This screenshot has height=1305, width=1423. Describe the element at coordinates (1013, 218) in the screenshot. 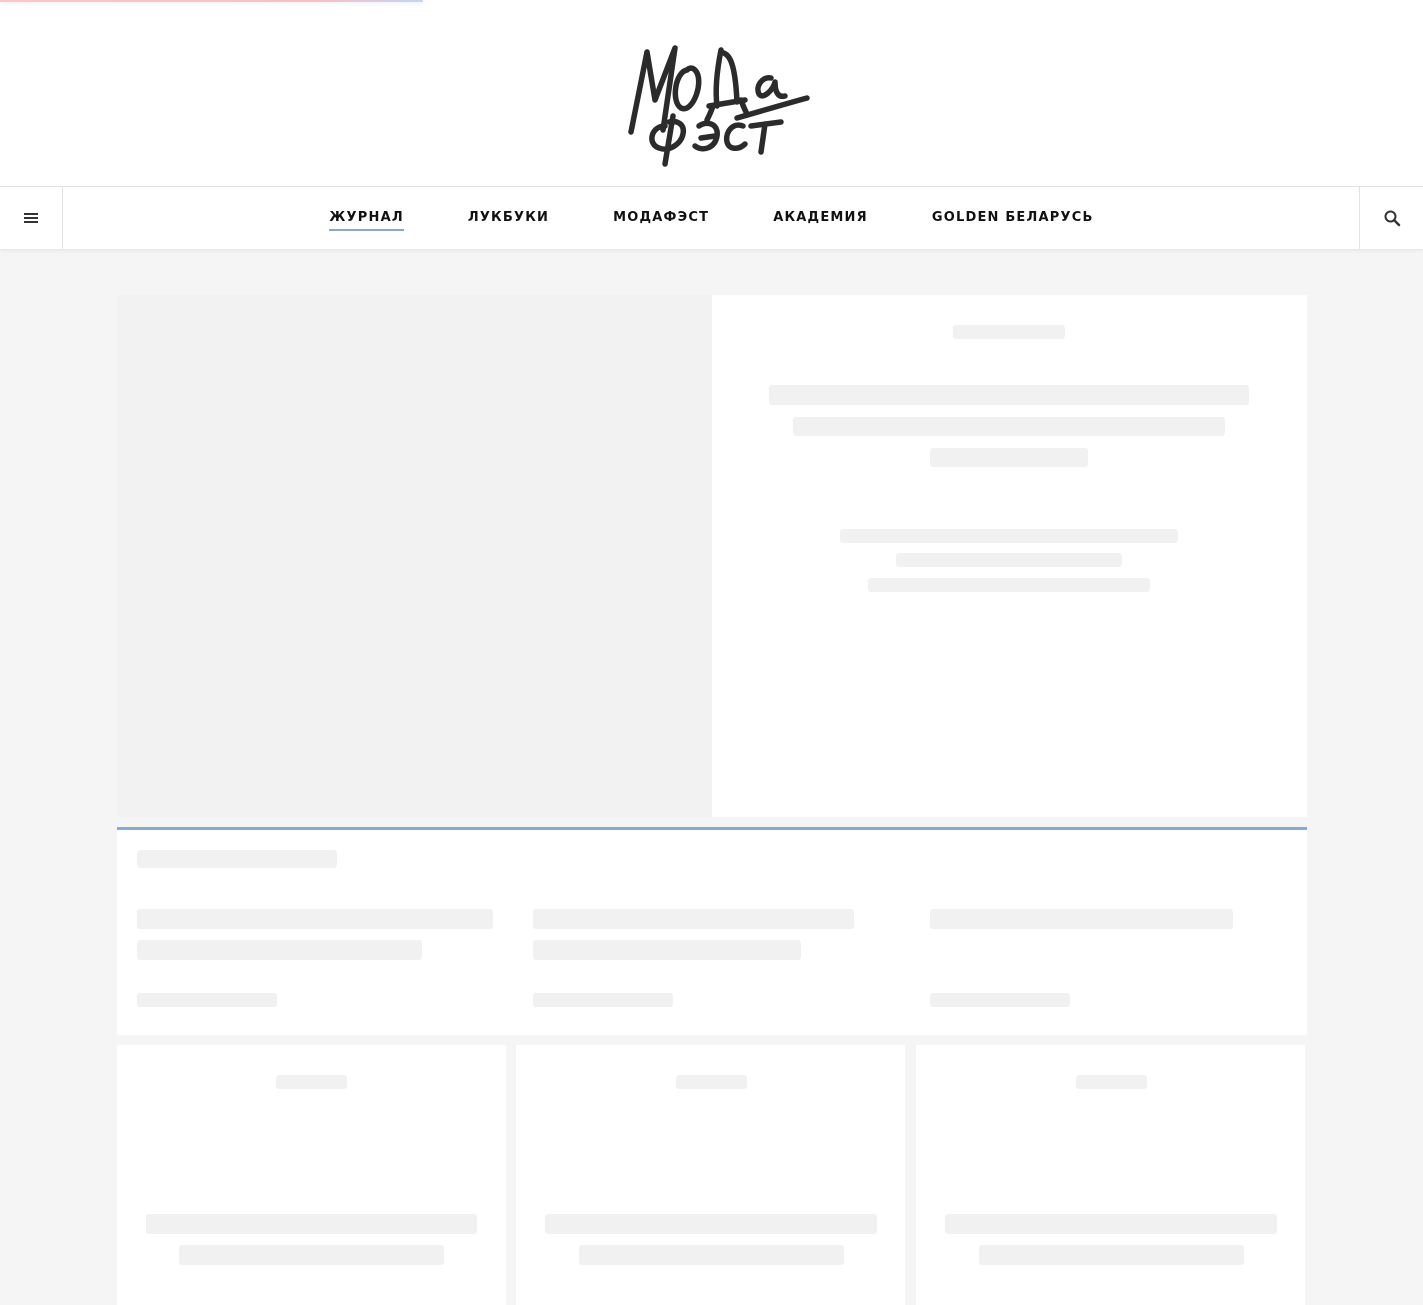

I see `nav-item-golden-belarus: GOLDEN БЕЛАРУСЬ` at that location.